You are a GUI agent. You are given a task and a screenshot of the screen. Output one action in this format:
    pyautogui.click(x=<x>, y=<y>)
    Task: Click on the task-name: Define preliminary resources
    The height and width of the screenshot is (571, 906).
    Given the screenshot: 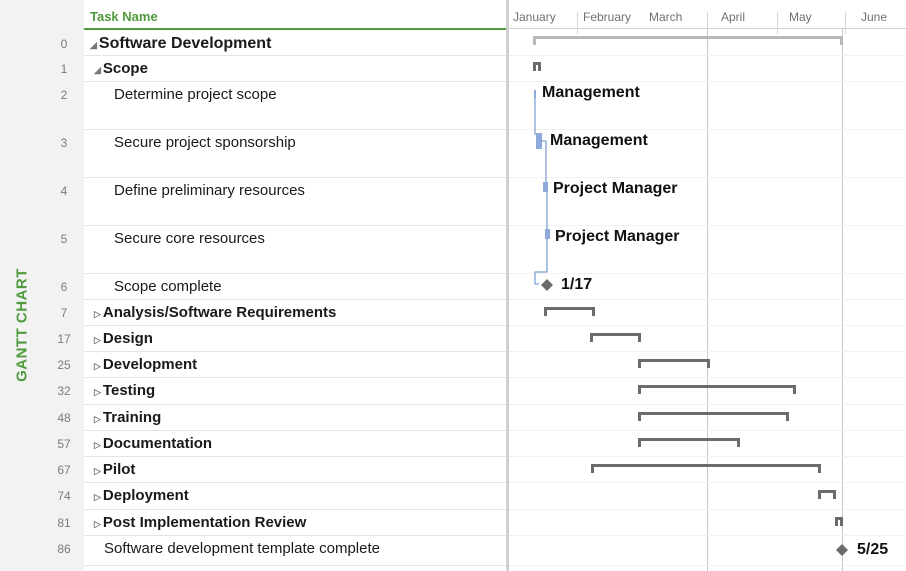 What is the action you would take?
    pyautogui.click(x=209, y=190)
    